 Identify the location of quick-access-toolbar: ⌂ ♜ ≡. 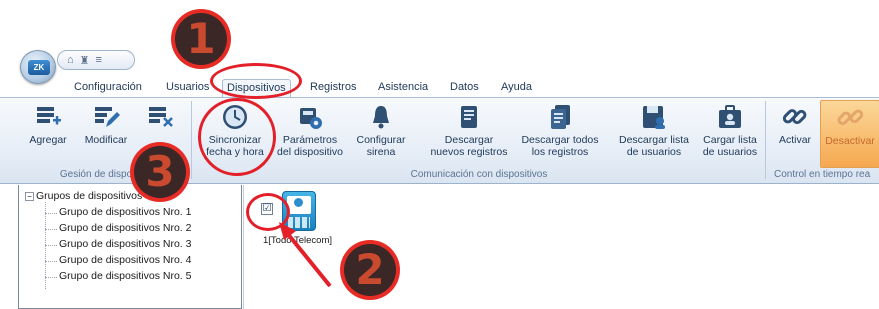
(96, 60).